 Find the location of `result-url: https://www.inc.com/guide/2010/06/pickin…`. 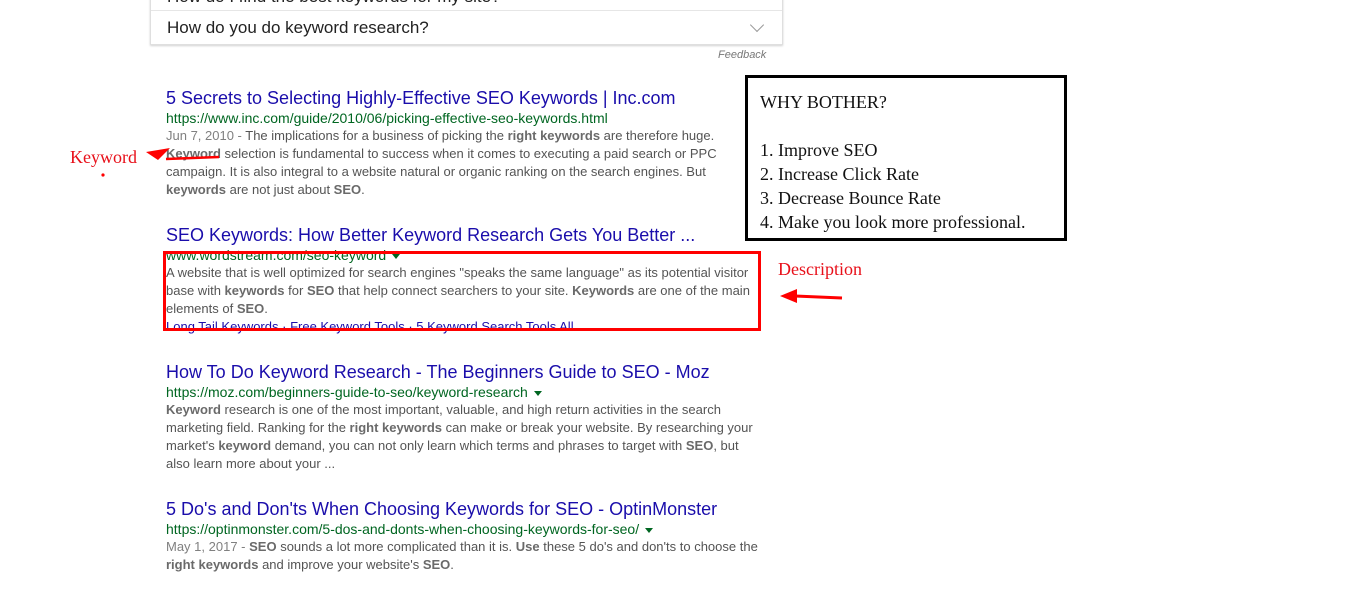

result-url: https://www.inc.com/guide/2010/06/pickin… is located at coordinates (387, 118).